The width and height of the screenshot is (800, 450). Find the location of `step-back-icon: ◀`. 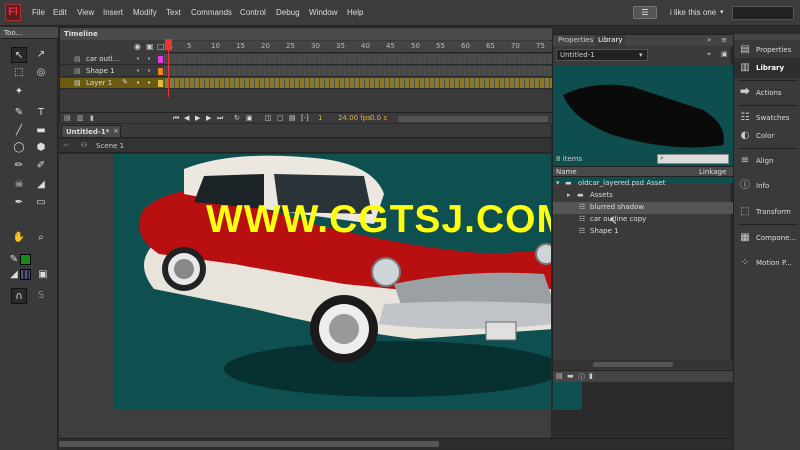

step-back-icon: ◀ is located at coordinates (186, 118).